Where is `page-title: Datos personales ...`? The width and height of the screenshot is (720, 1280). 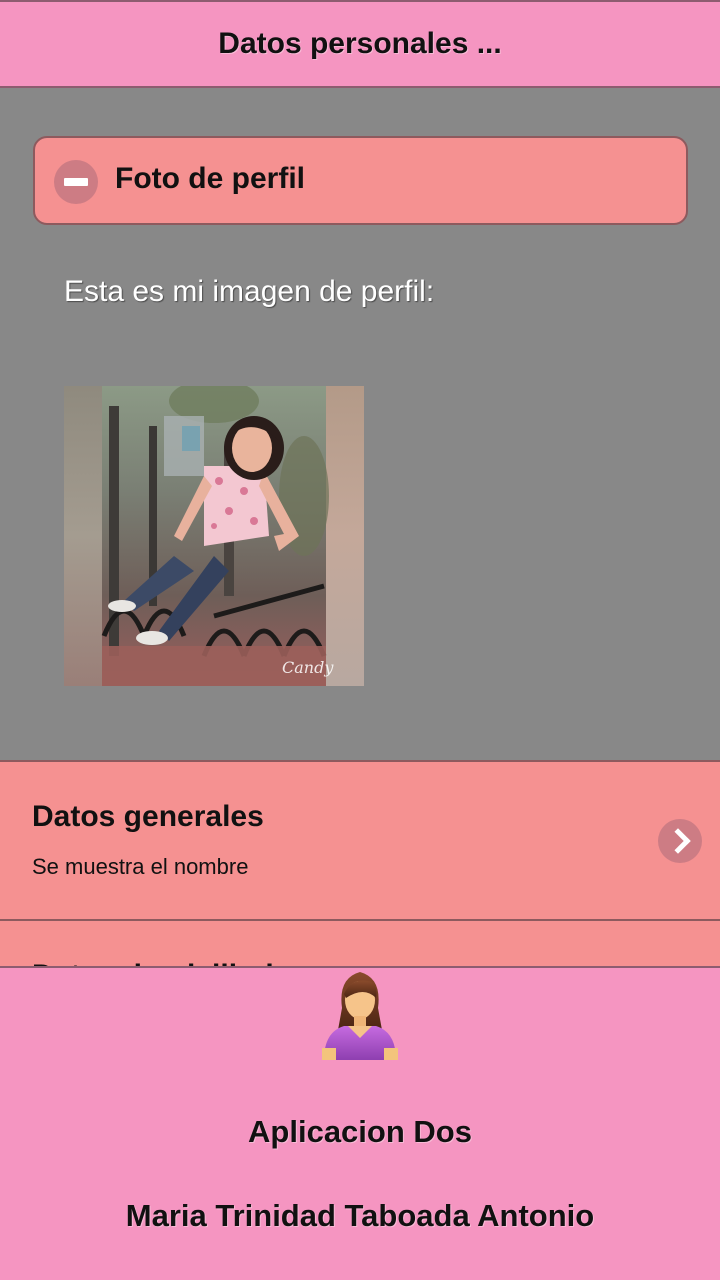
page-title: Datos personales ... is located at coordinates (360, 43).